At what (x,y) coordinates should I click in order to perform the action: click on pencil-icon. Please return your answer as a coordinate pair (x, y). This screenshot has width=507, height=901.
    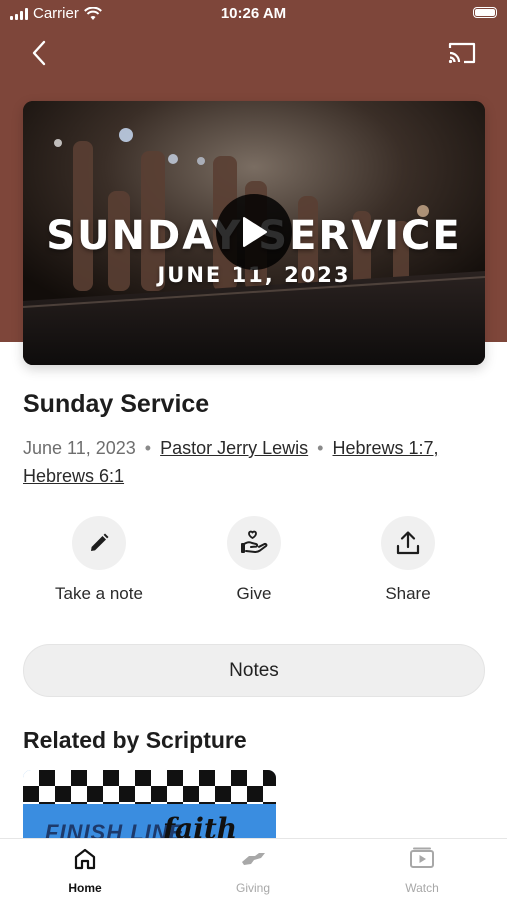
    Looking at the image, I should click on (100, 542).